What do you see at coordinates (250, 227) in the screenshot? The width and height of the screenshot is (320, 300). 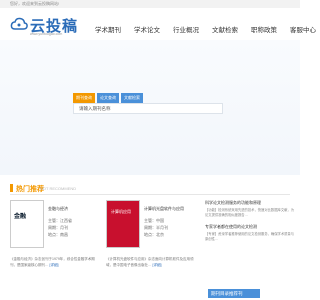 I see `news-title: 专家学者都在使用的论文检测` at bounding box center [250, 227].